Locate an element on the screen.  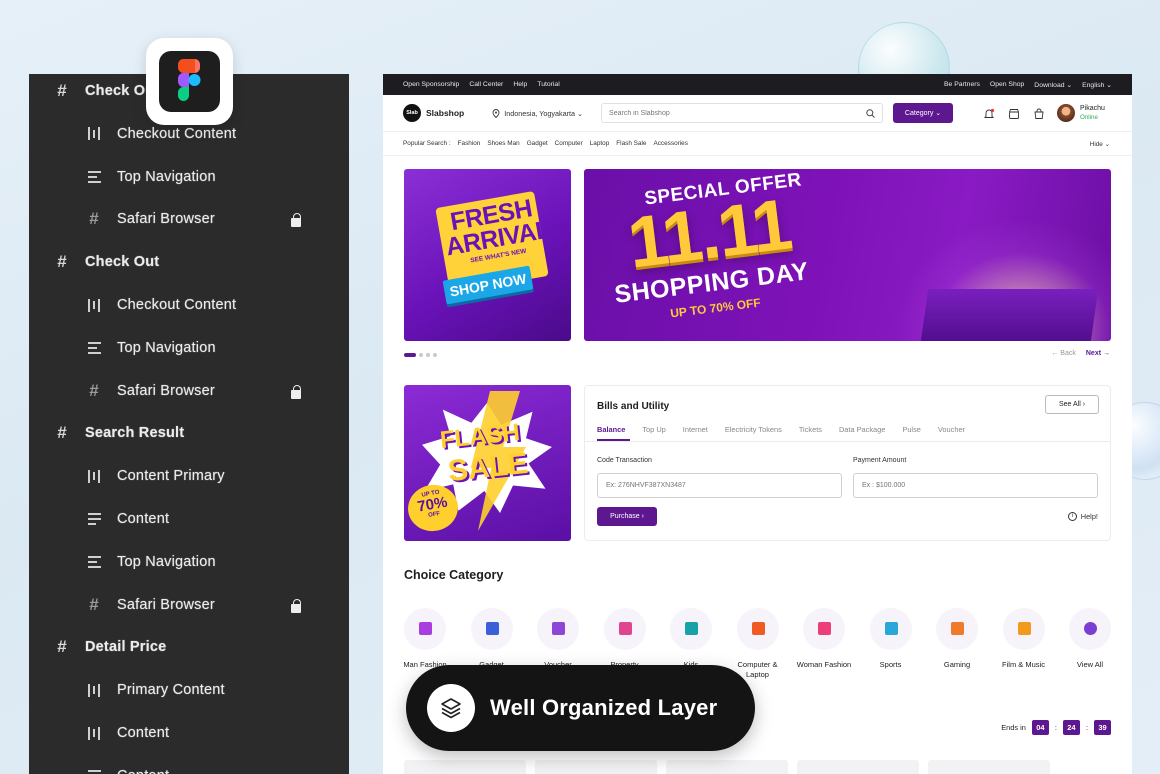
search-input is located at coordinates (719, 113).